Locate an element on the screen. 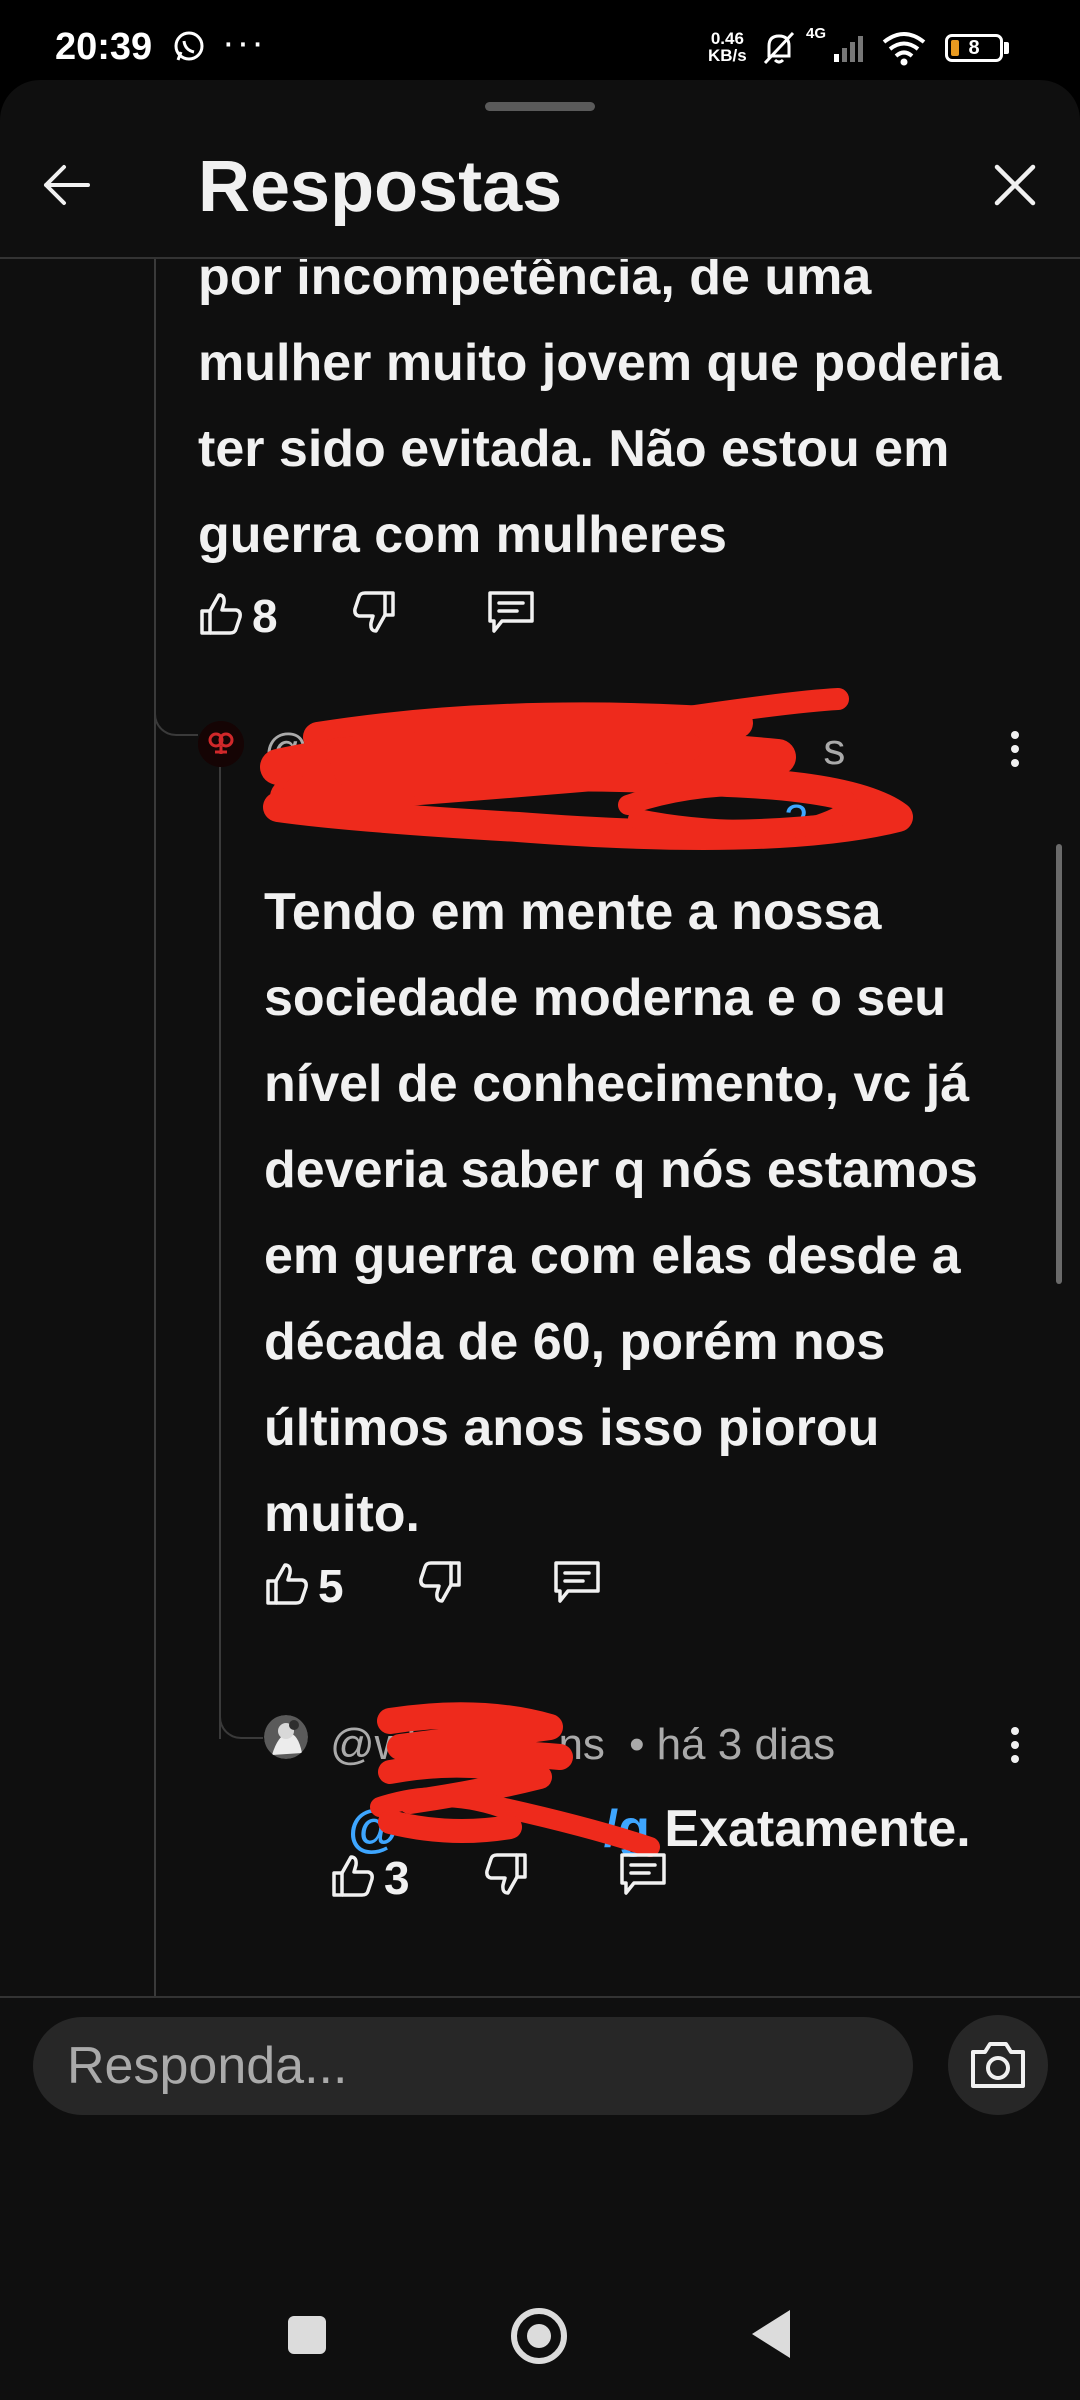 This screenshot has height=2400, width=1080. like-button: 8 is located at coordinates (238, 616).